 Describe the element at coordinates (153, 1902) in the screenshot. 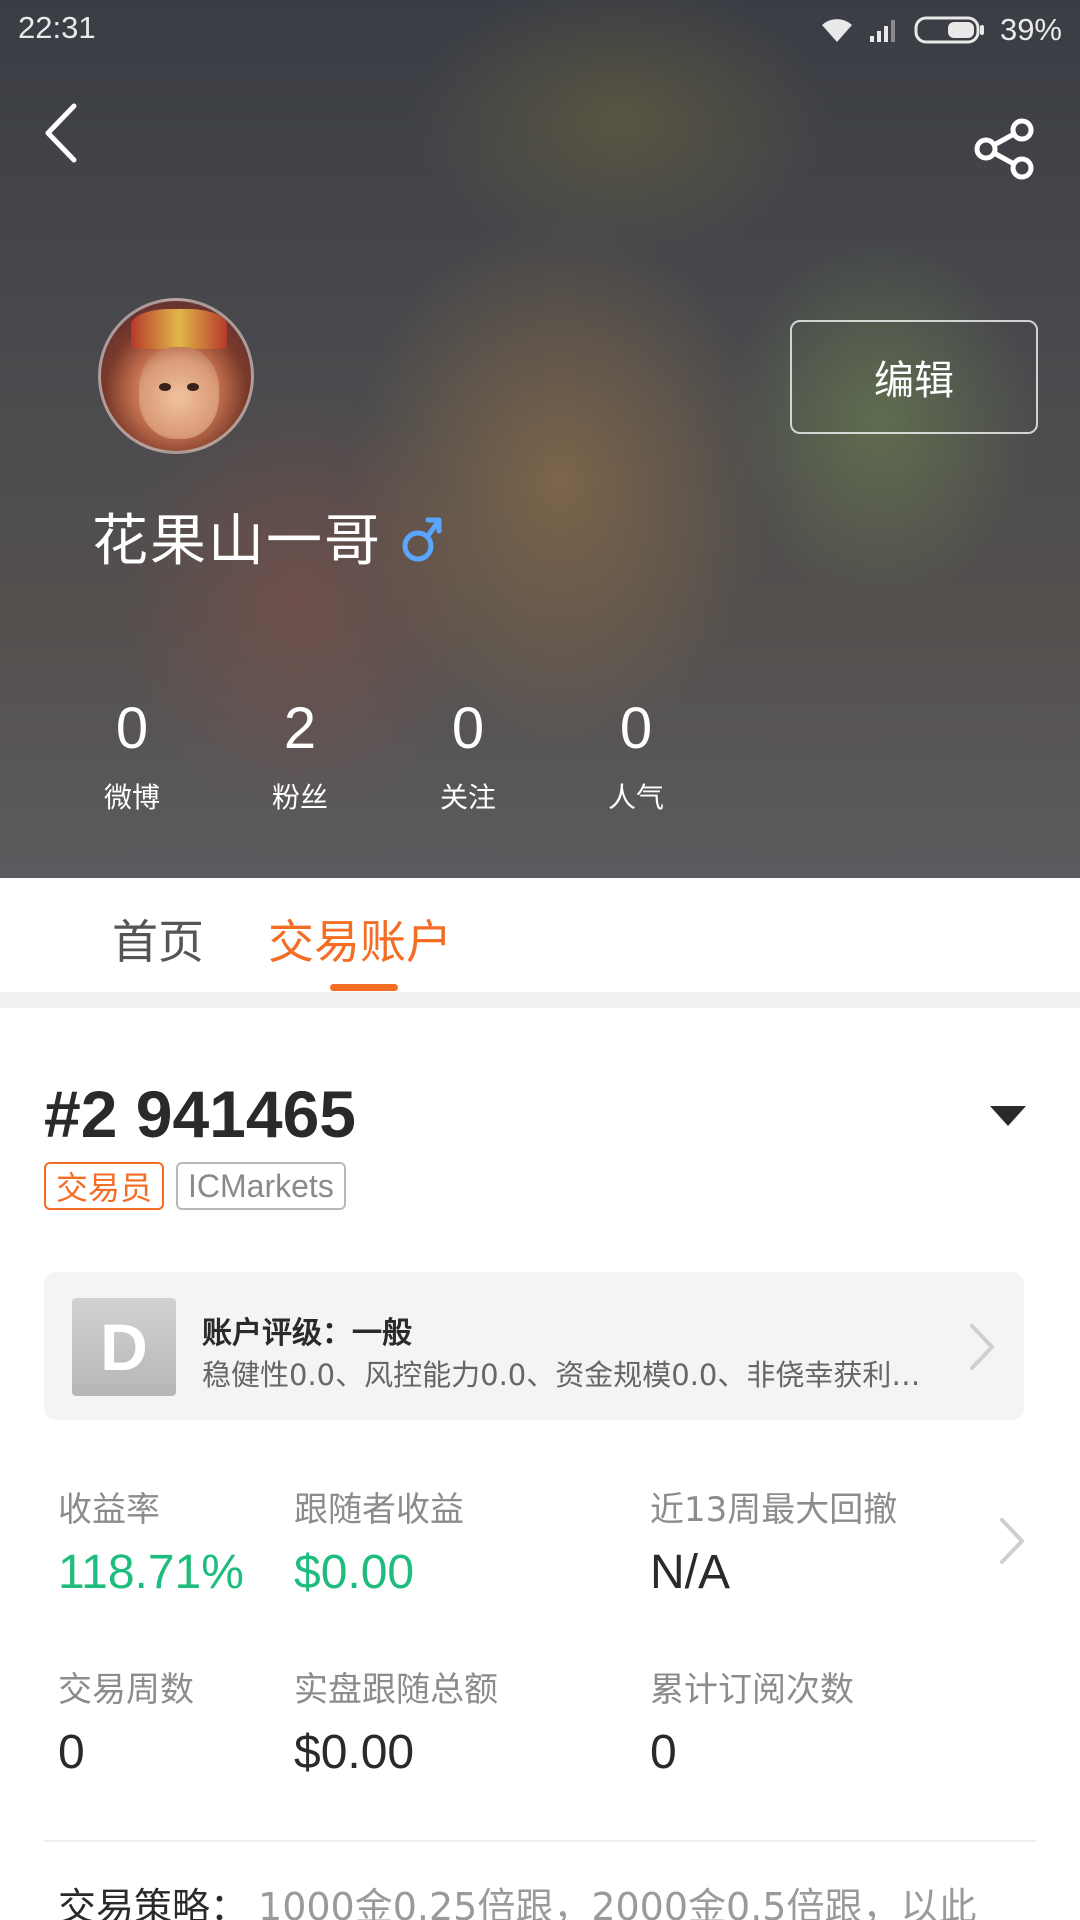

I see `strategy-label: 交易策略：` at that location.